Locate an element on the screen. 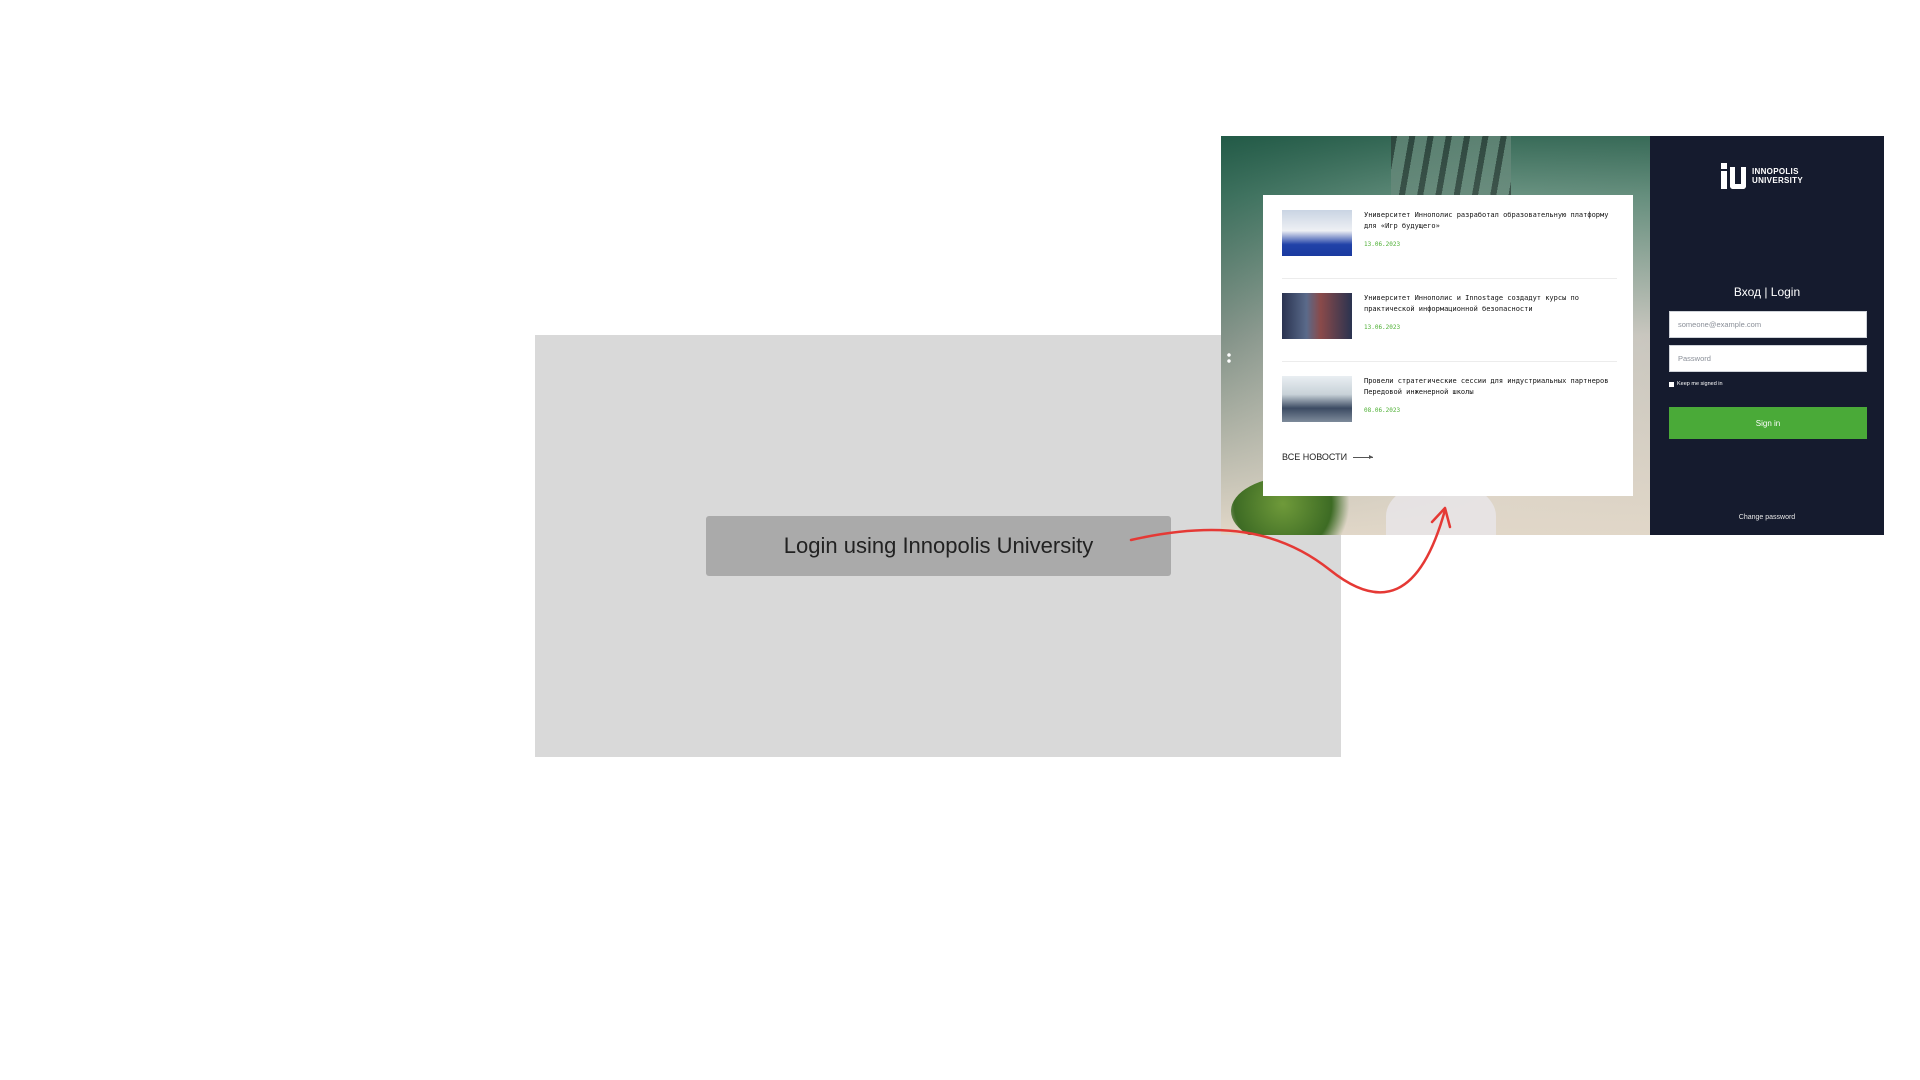 This screenshot has width=1920, height=1080. staircase-decoration is located at coordinates (1451, 166).